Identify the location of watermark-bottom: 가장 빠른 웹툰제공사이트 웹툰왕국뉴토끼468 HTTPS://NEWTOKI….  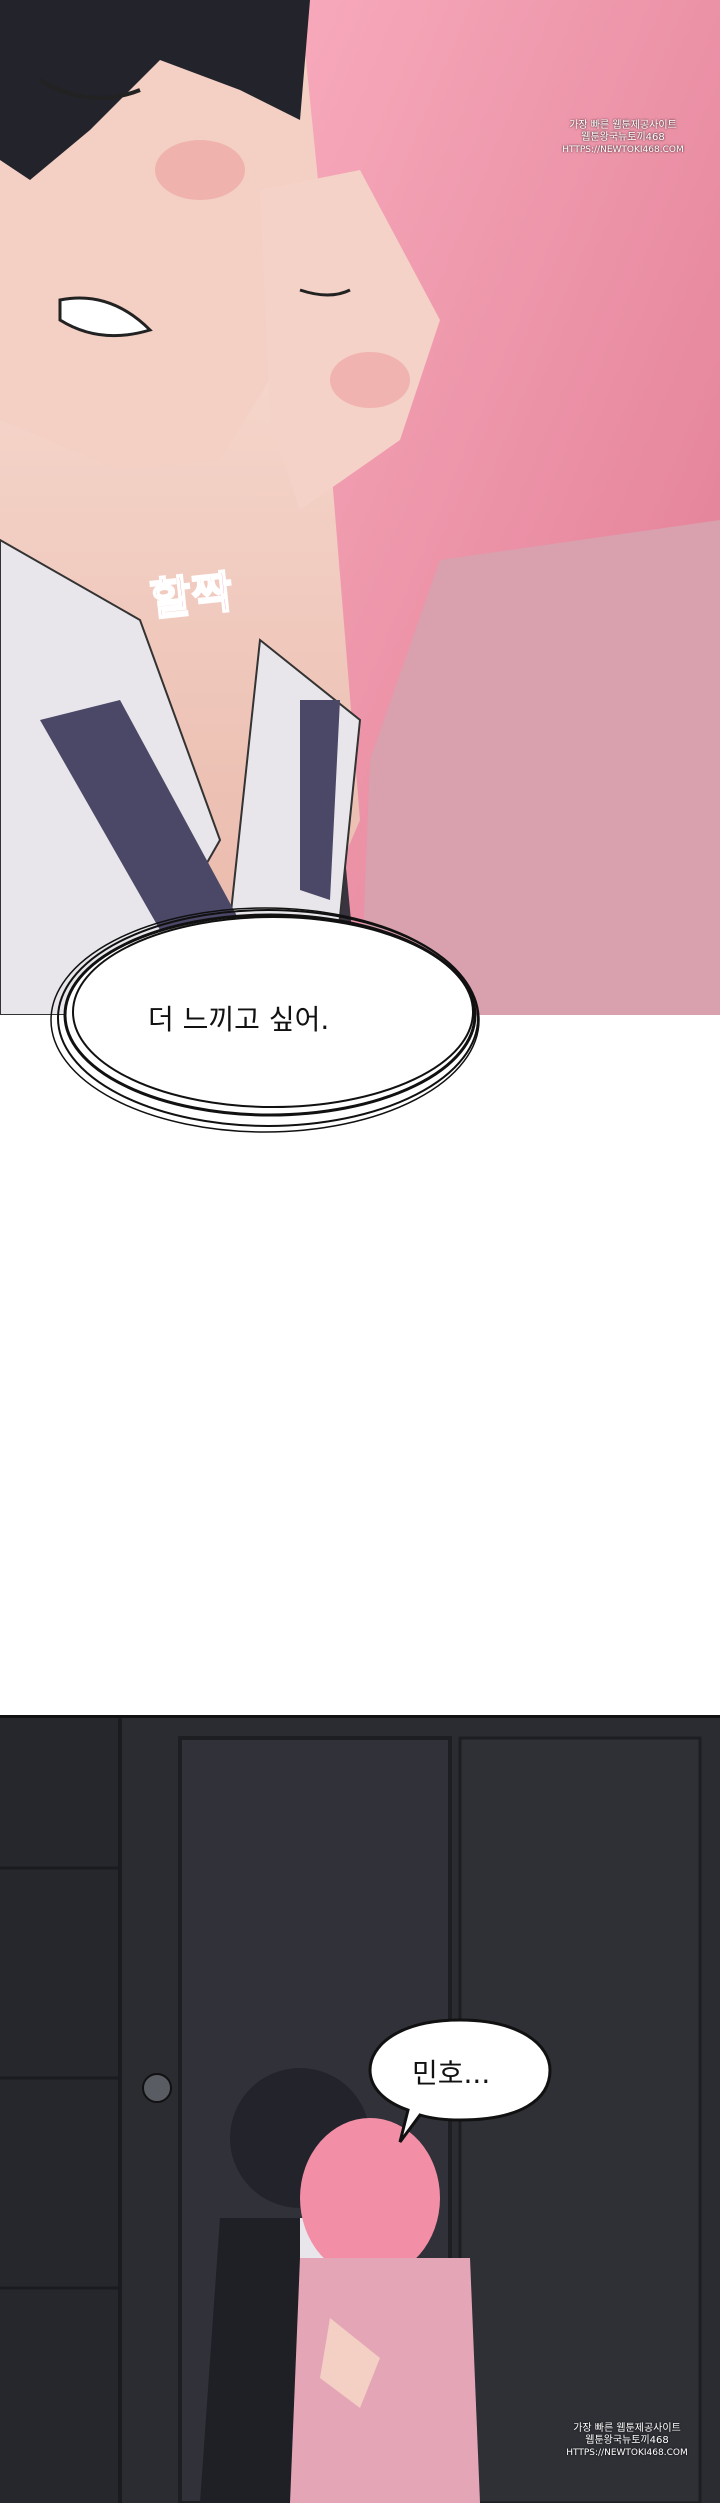
(627, 2441).